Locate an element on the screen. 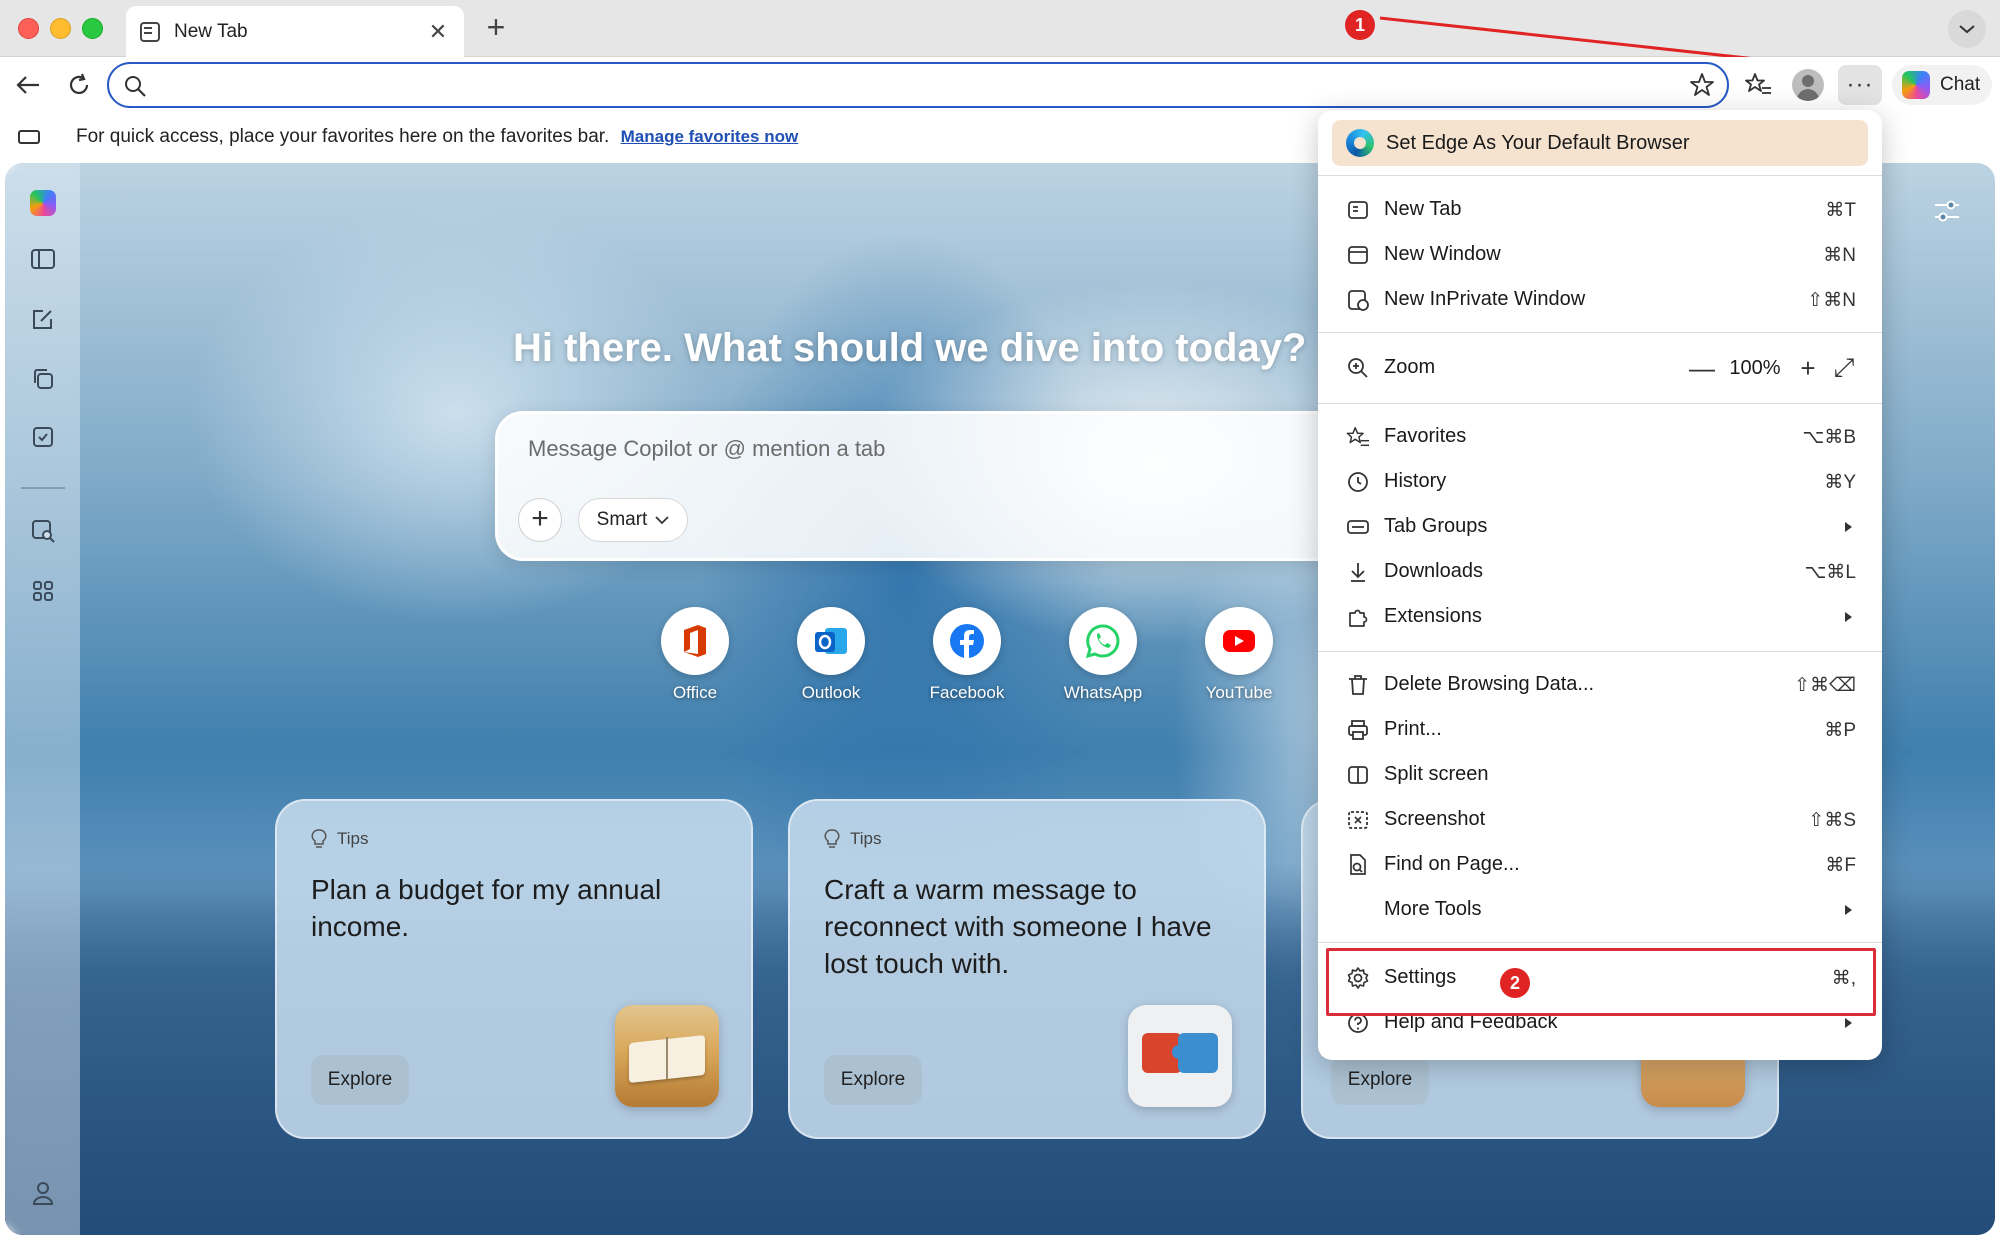 This screenshot has height=1240, width=2000. menu-item-label: Favorites is located at coordinates (1425, 436).